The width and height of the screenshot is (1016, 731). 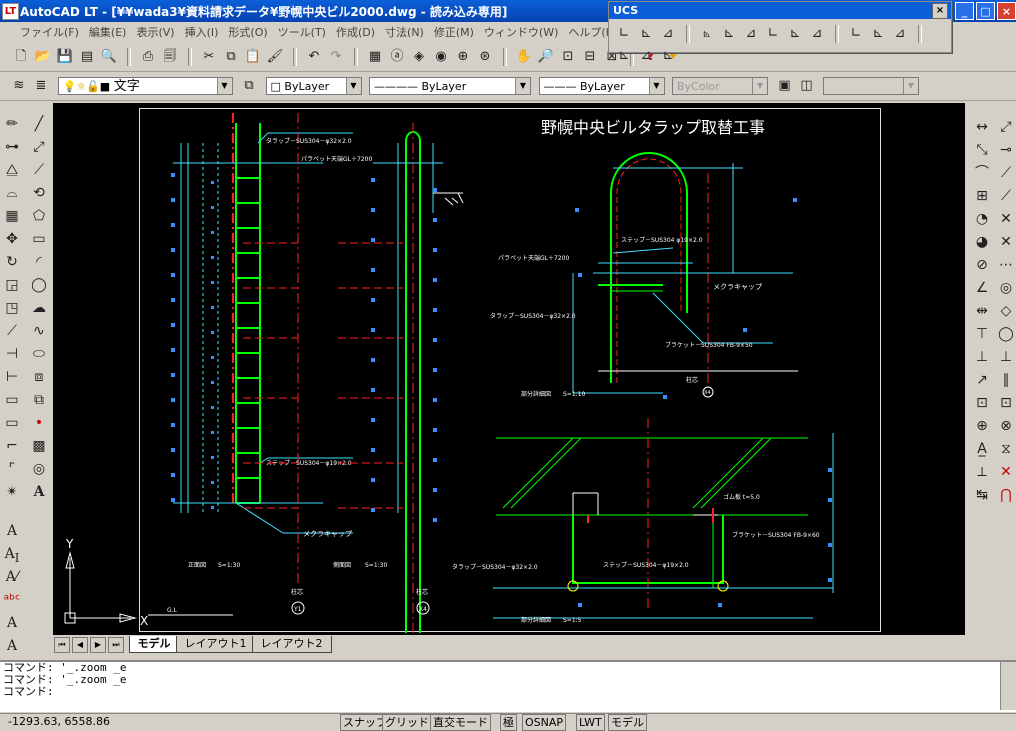 I want to click on array-icon: ▦, so click(x=12, y=216).